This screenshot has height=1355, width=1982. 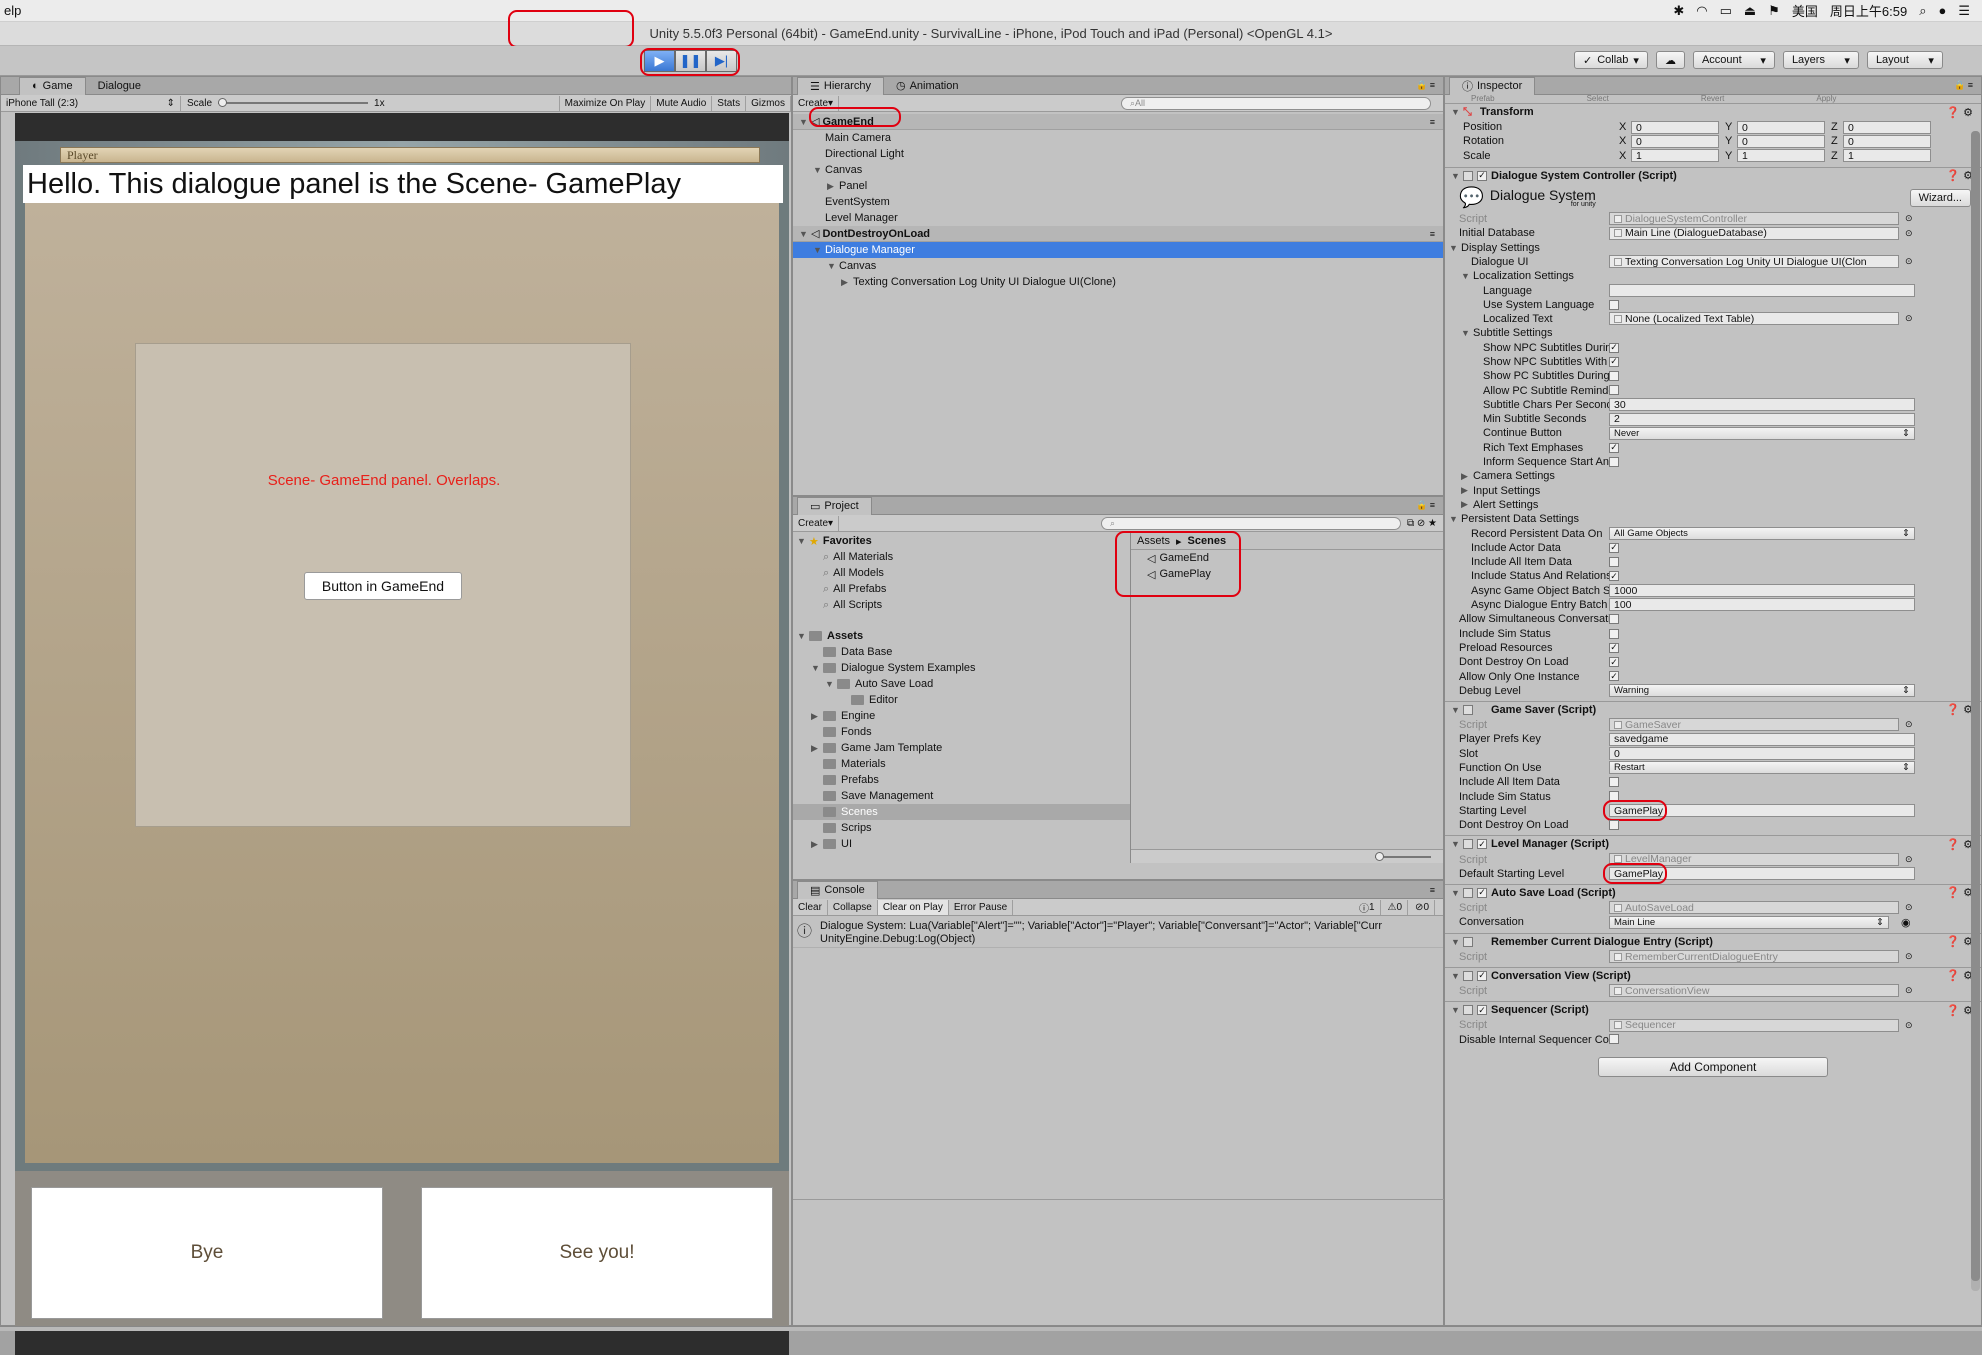 I want to click on asset-folder: ▶ Engine, so click(x=961, y=716).